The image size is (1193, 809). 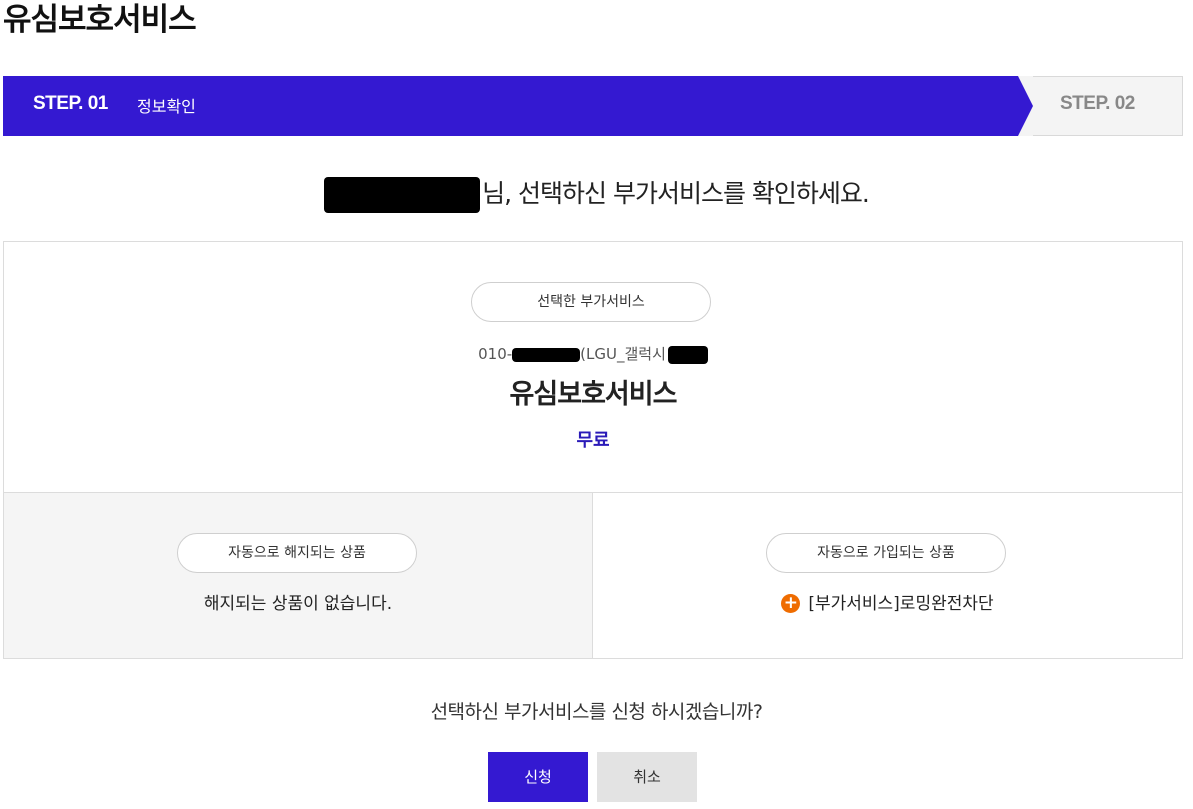 What do you see at coordinates (538, 777) in the screenshot?
I see `apply-button: 신청` at bounding box center [538, 777].